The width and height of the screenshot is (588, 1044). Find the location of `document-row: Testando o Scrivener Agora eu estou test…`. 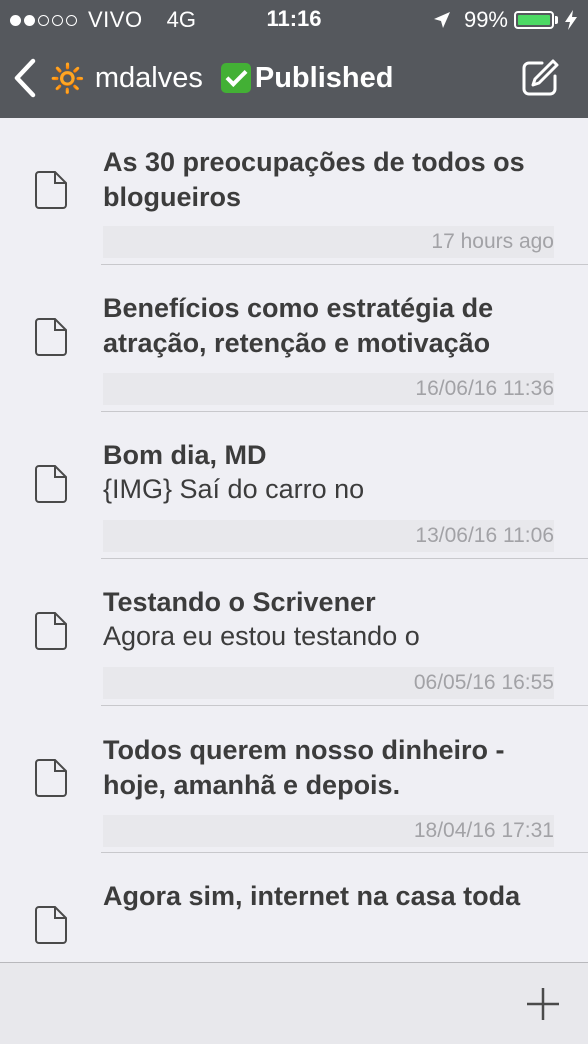

document-row: Testando o Scrivener Agora eu estou test… is located at coordinates (294, 632).